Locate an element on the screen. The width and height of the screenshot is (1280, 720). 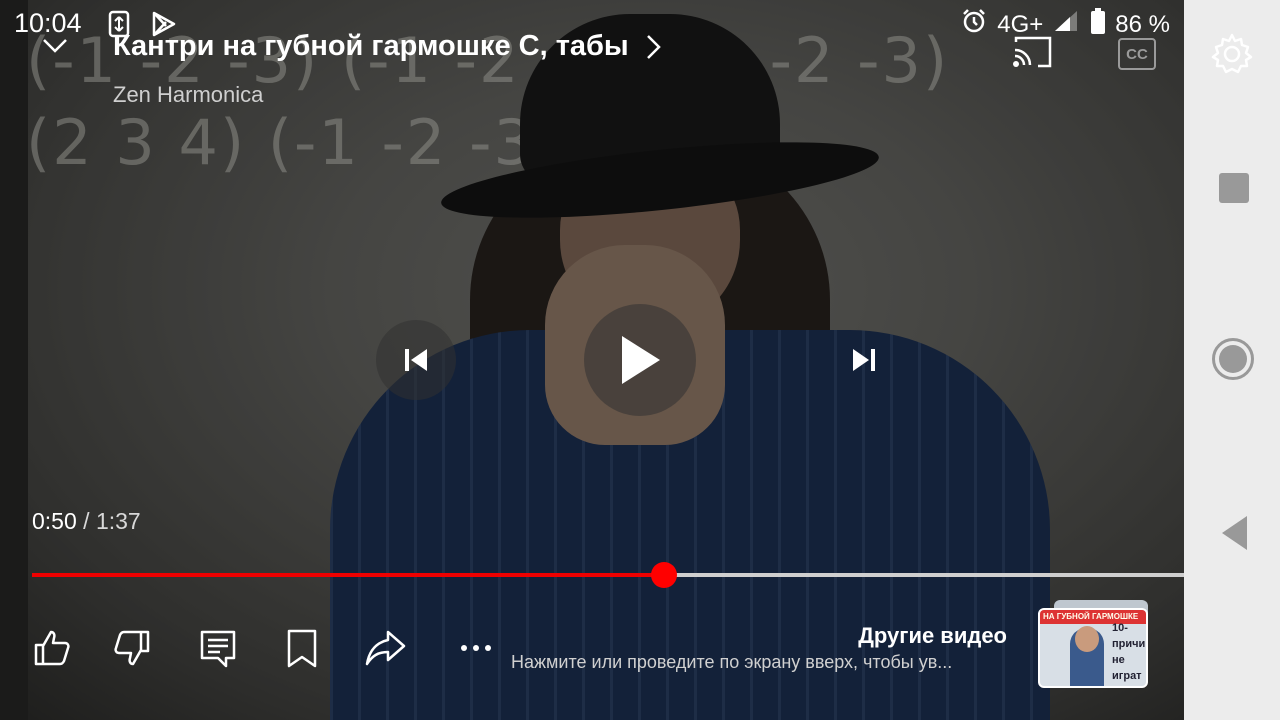
thumbs-down-icon is located at coordinates (132, 648).